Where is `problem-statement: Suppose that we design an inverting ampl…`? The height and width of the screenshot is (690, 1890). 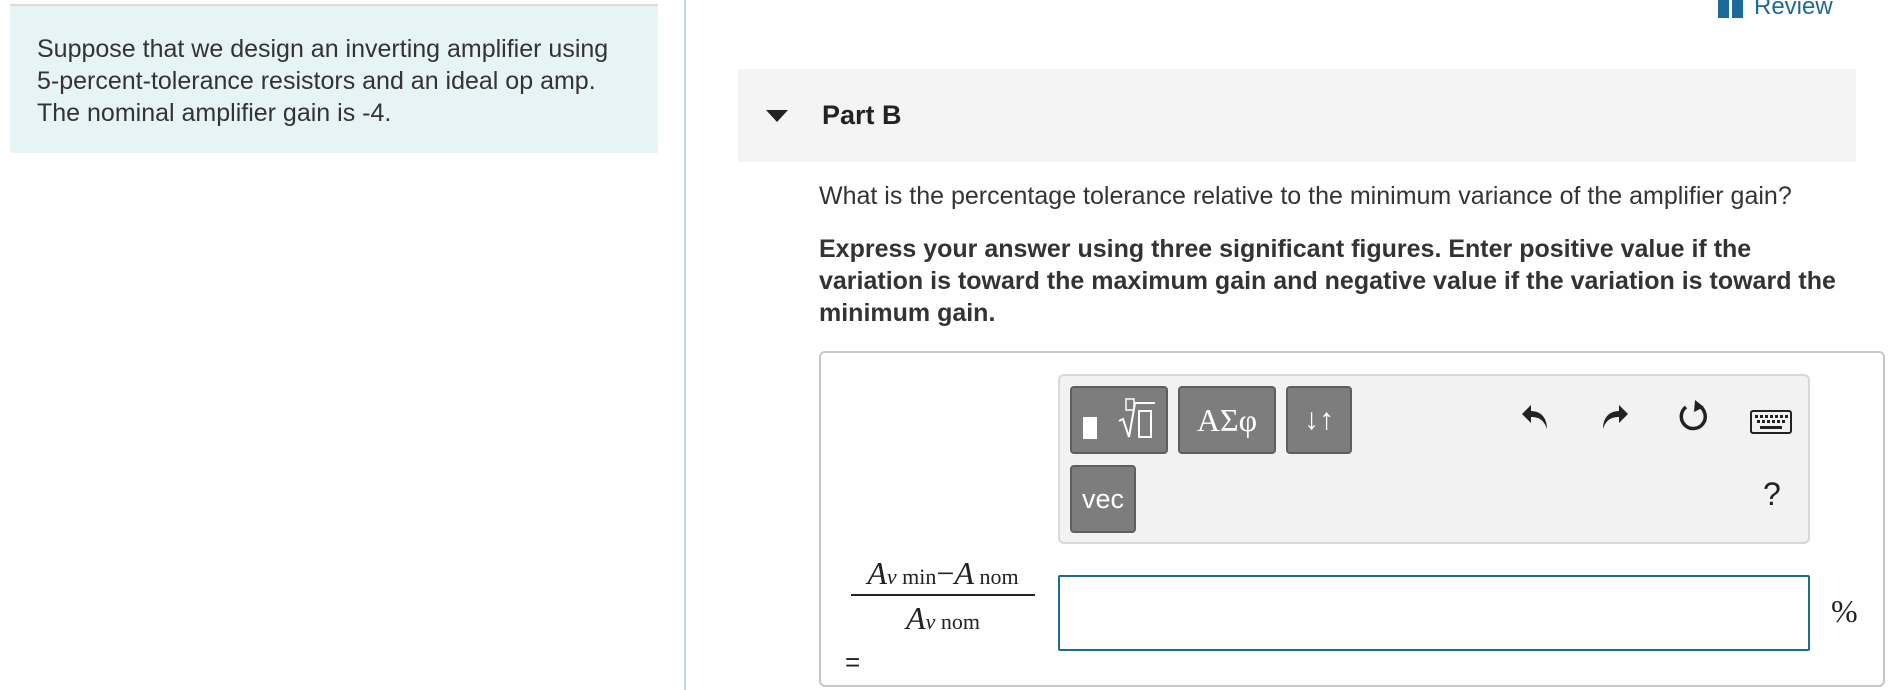
problem-statement: Suppose that we design an inverting ampl… is located at coordinates (334, 79).